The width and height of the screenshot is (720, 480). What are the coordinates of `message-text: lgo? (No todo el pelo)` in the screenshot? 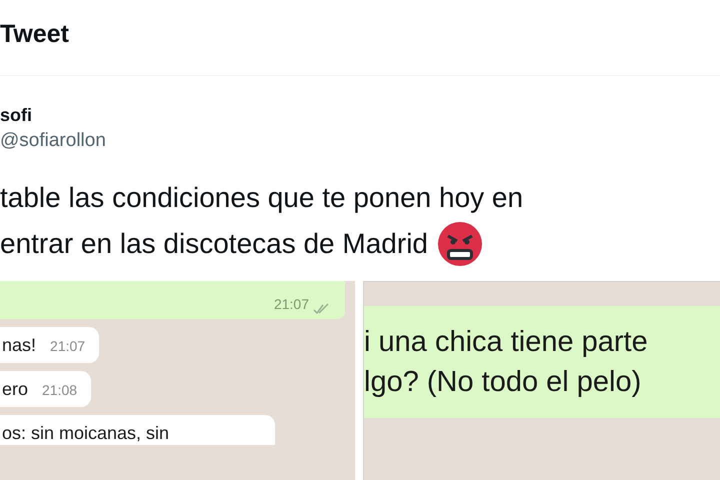 It's located at (503, 382).